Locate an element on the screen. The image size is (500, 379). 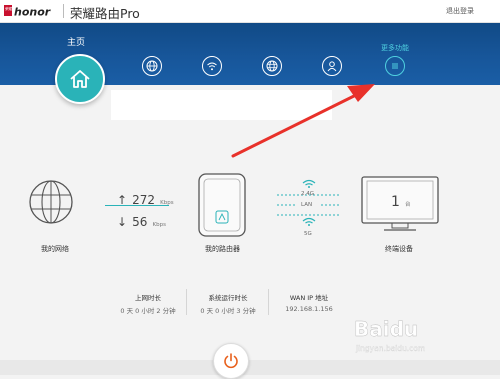
band-5g-label: 5G is located at coordinates (308, 234).